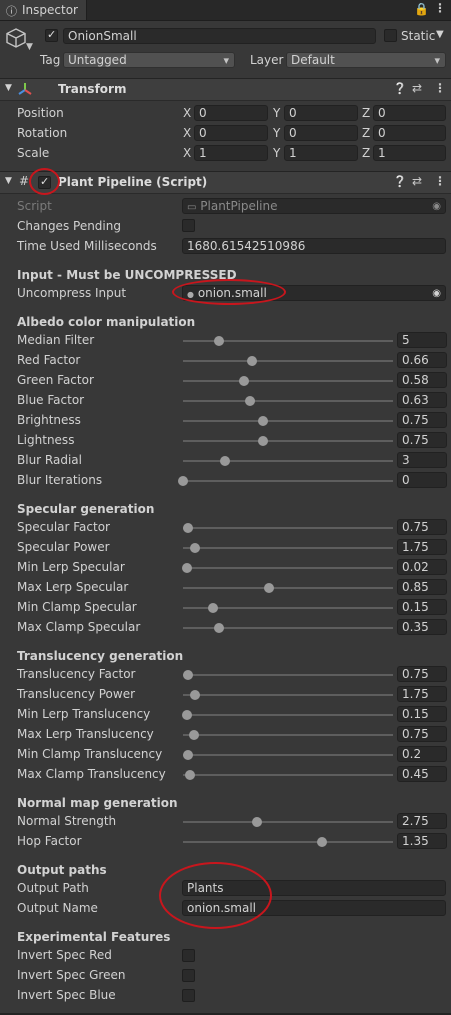 This screenshot has width=451, height=1015. What do you see at coordinates (422, 627) in the screenshot?
I see `slider-value-field: 0.35` at bounding box center [422, 627].